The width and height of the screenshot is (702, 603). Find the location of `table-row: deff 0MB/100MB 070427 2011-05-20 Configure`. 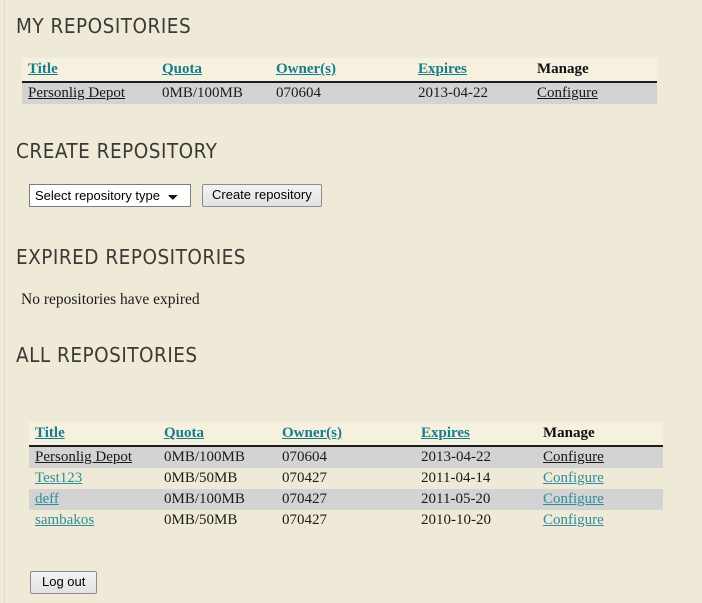

table-row: deff 0MB/100MB 070427 2011-05-20 Configure is located at coordinates (346, 499).